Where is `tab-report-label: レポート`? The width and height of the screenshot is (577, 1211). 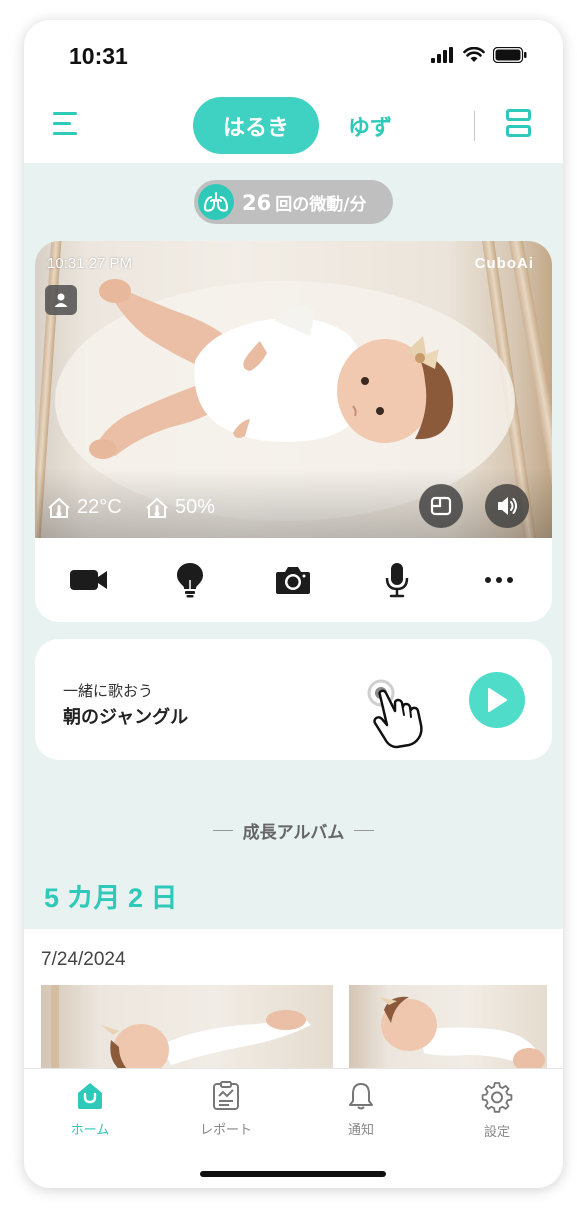 tab-report-label: レポート is located at coordinates (225, 1130).